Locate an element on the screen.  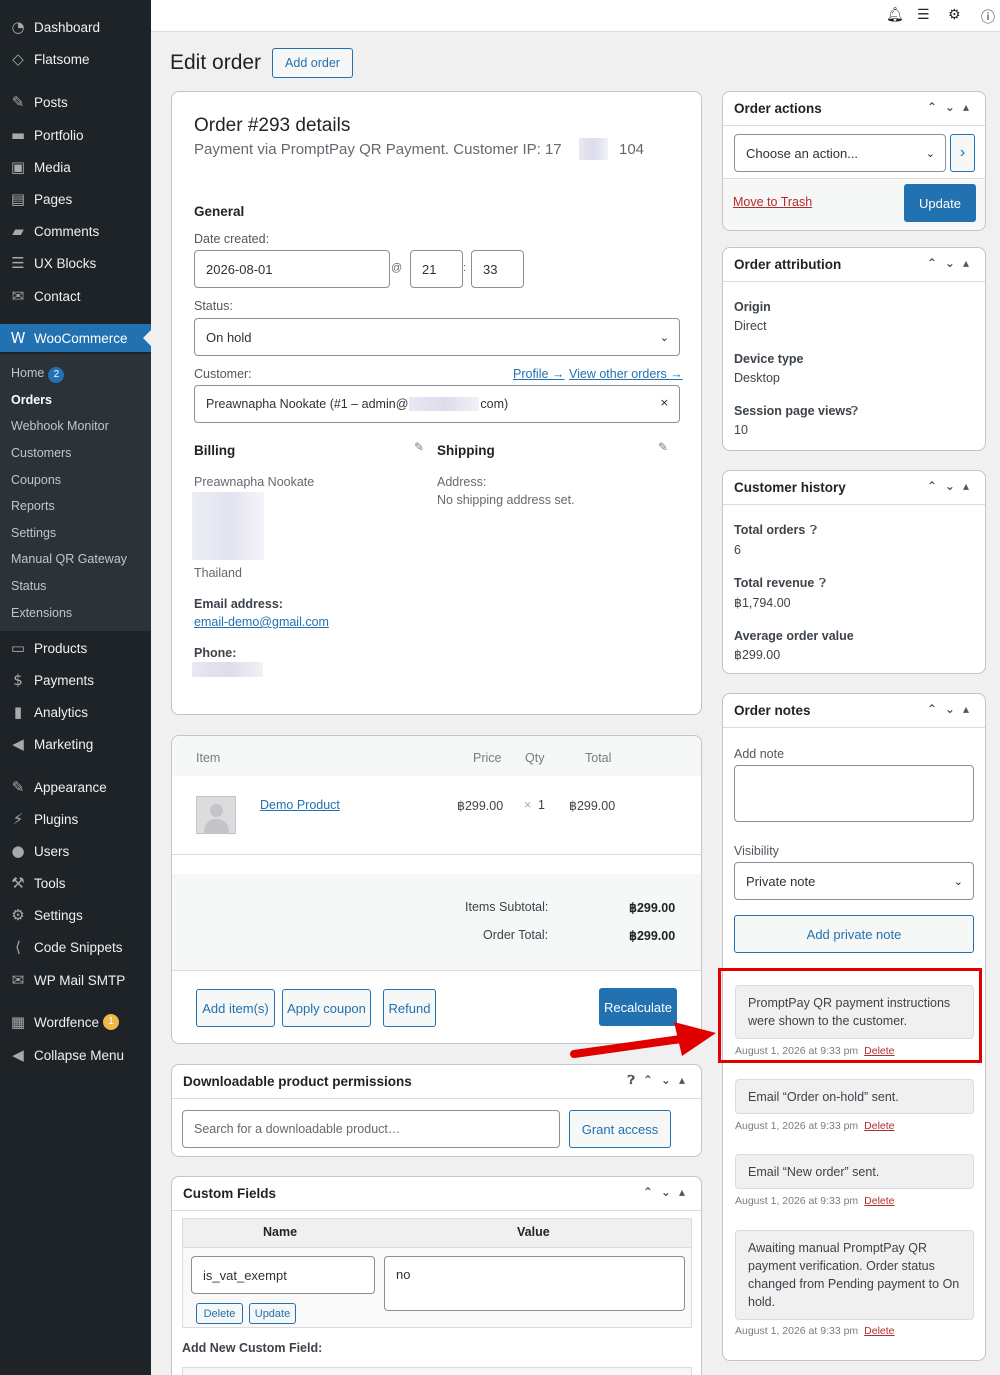
submenu-customers: Customers is located at coordinates (41, 453).